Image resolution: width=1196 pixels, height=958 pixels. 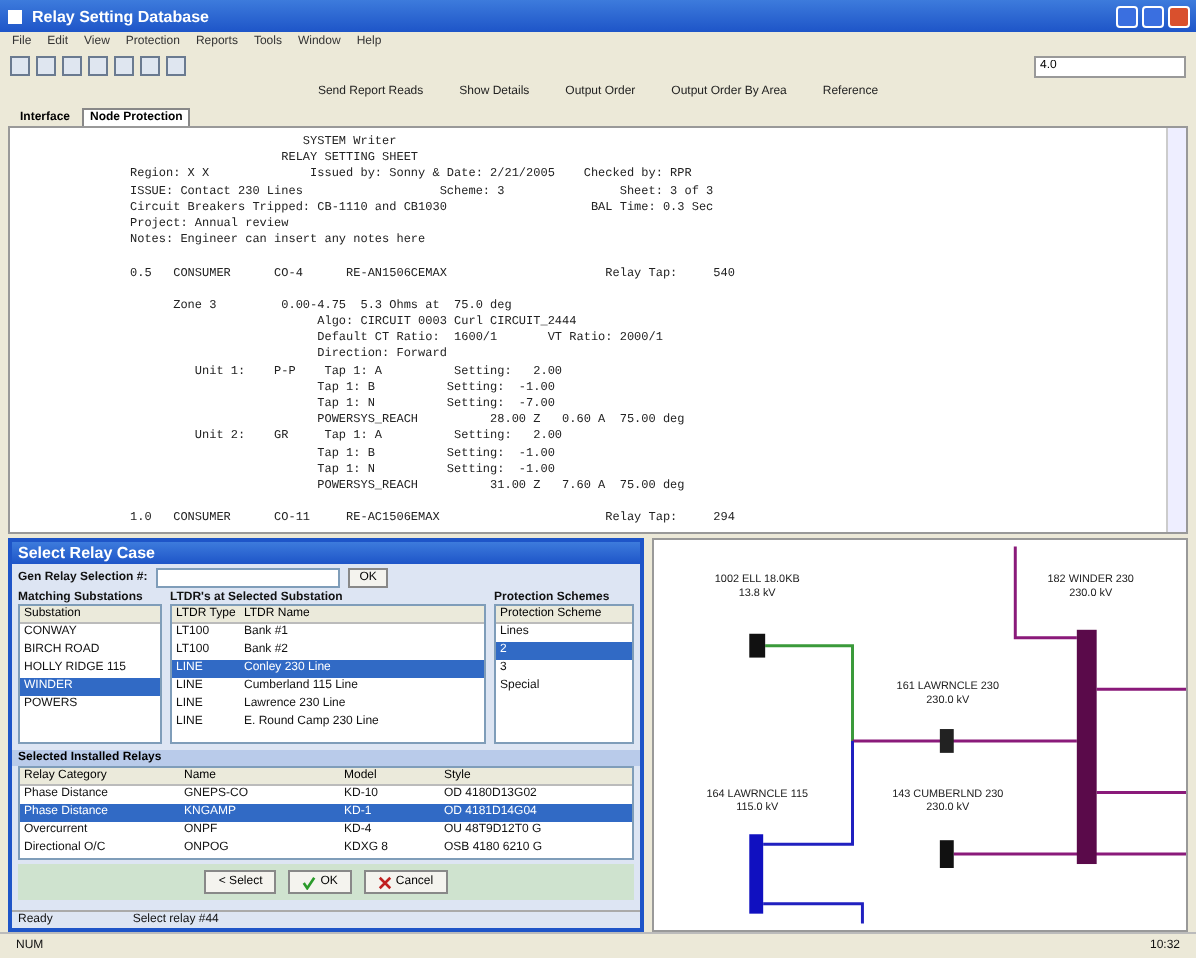 I want to click on relay-combo-field, so click(x=247, y=578).